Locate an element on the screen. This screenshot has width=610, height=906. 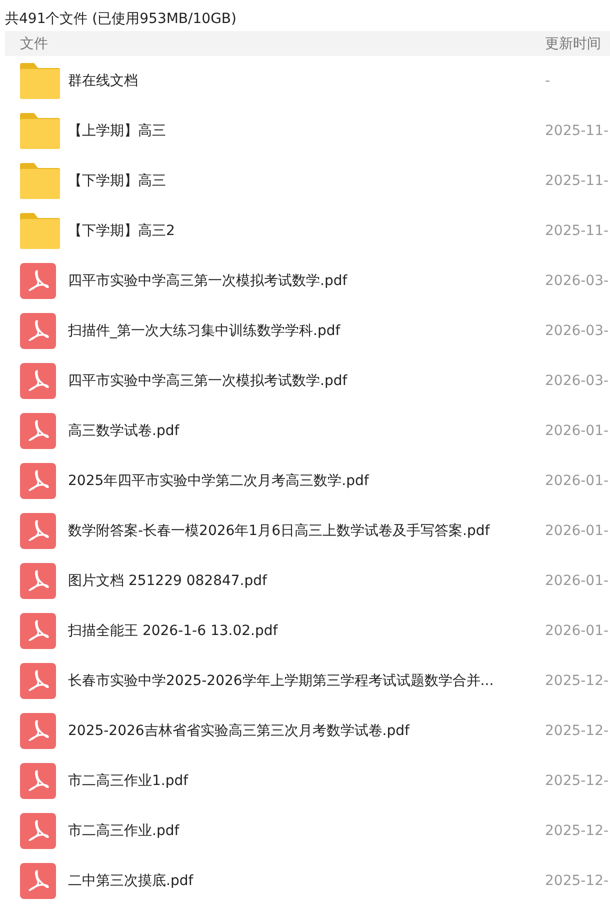
file-name: 2025年四平市实验中学第二次月考高三数学.pdf is located at coordinates (306, 481).